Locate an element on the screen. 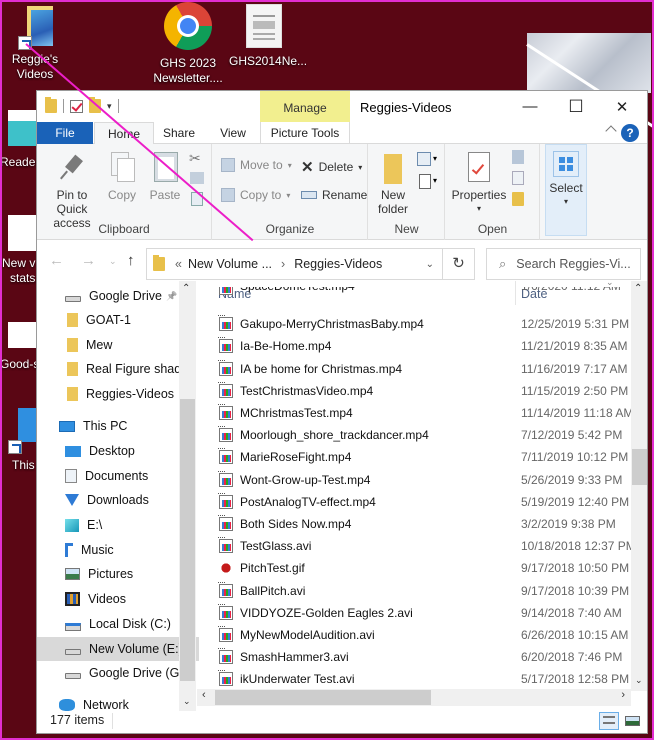  tab-file: File is located at coordinates (65, 133).